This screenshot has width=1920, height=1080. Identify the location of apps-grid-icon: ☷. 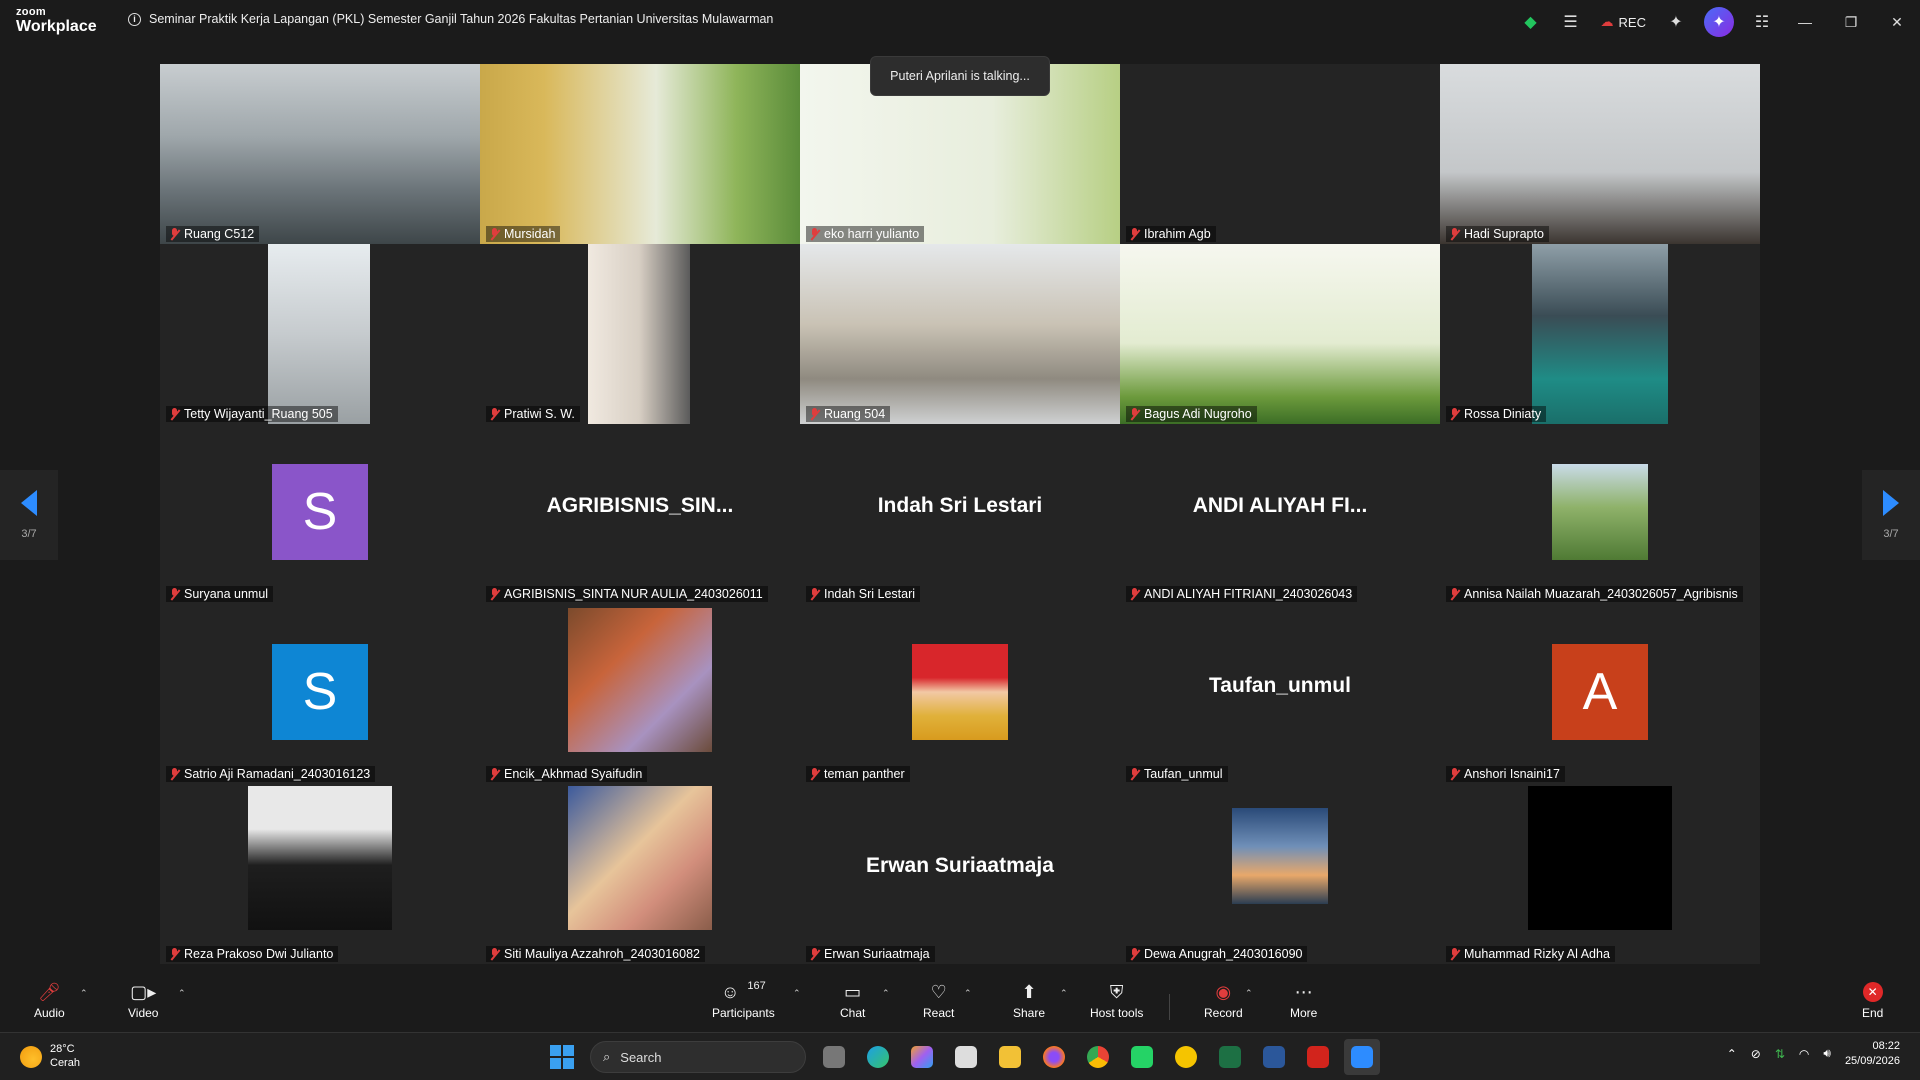
(1762, 22).